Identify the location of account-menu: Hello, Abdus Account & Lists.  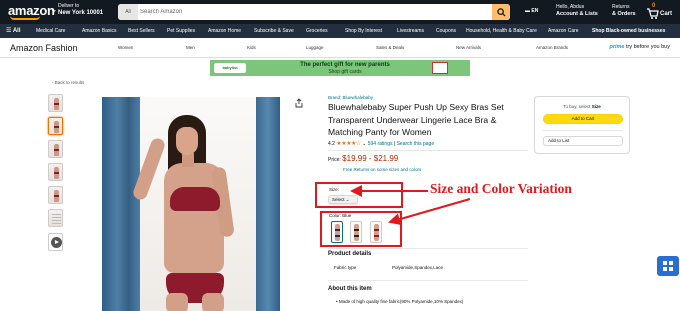
(577, 11).